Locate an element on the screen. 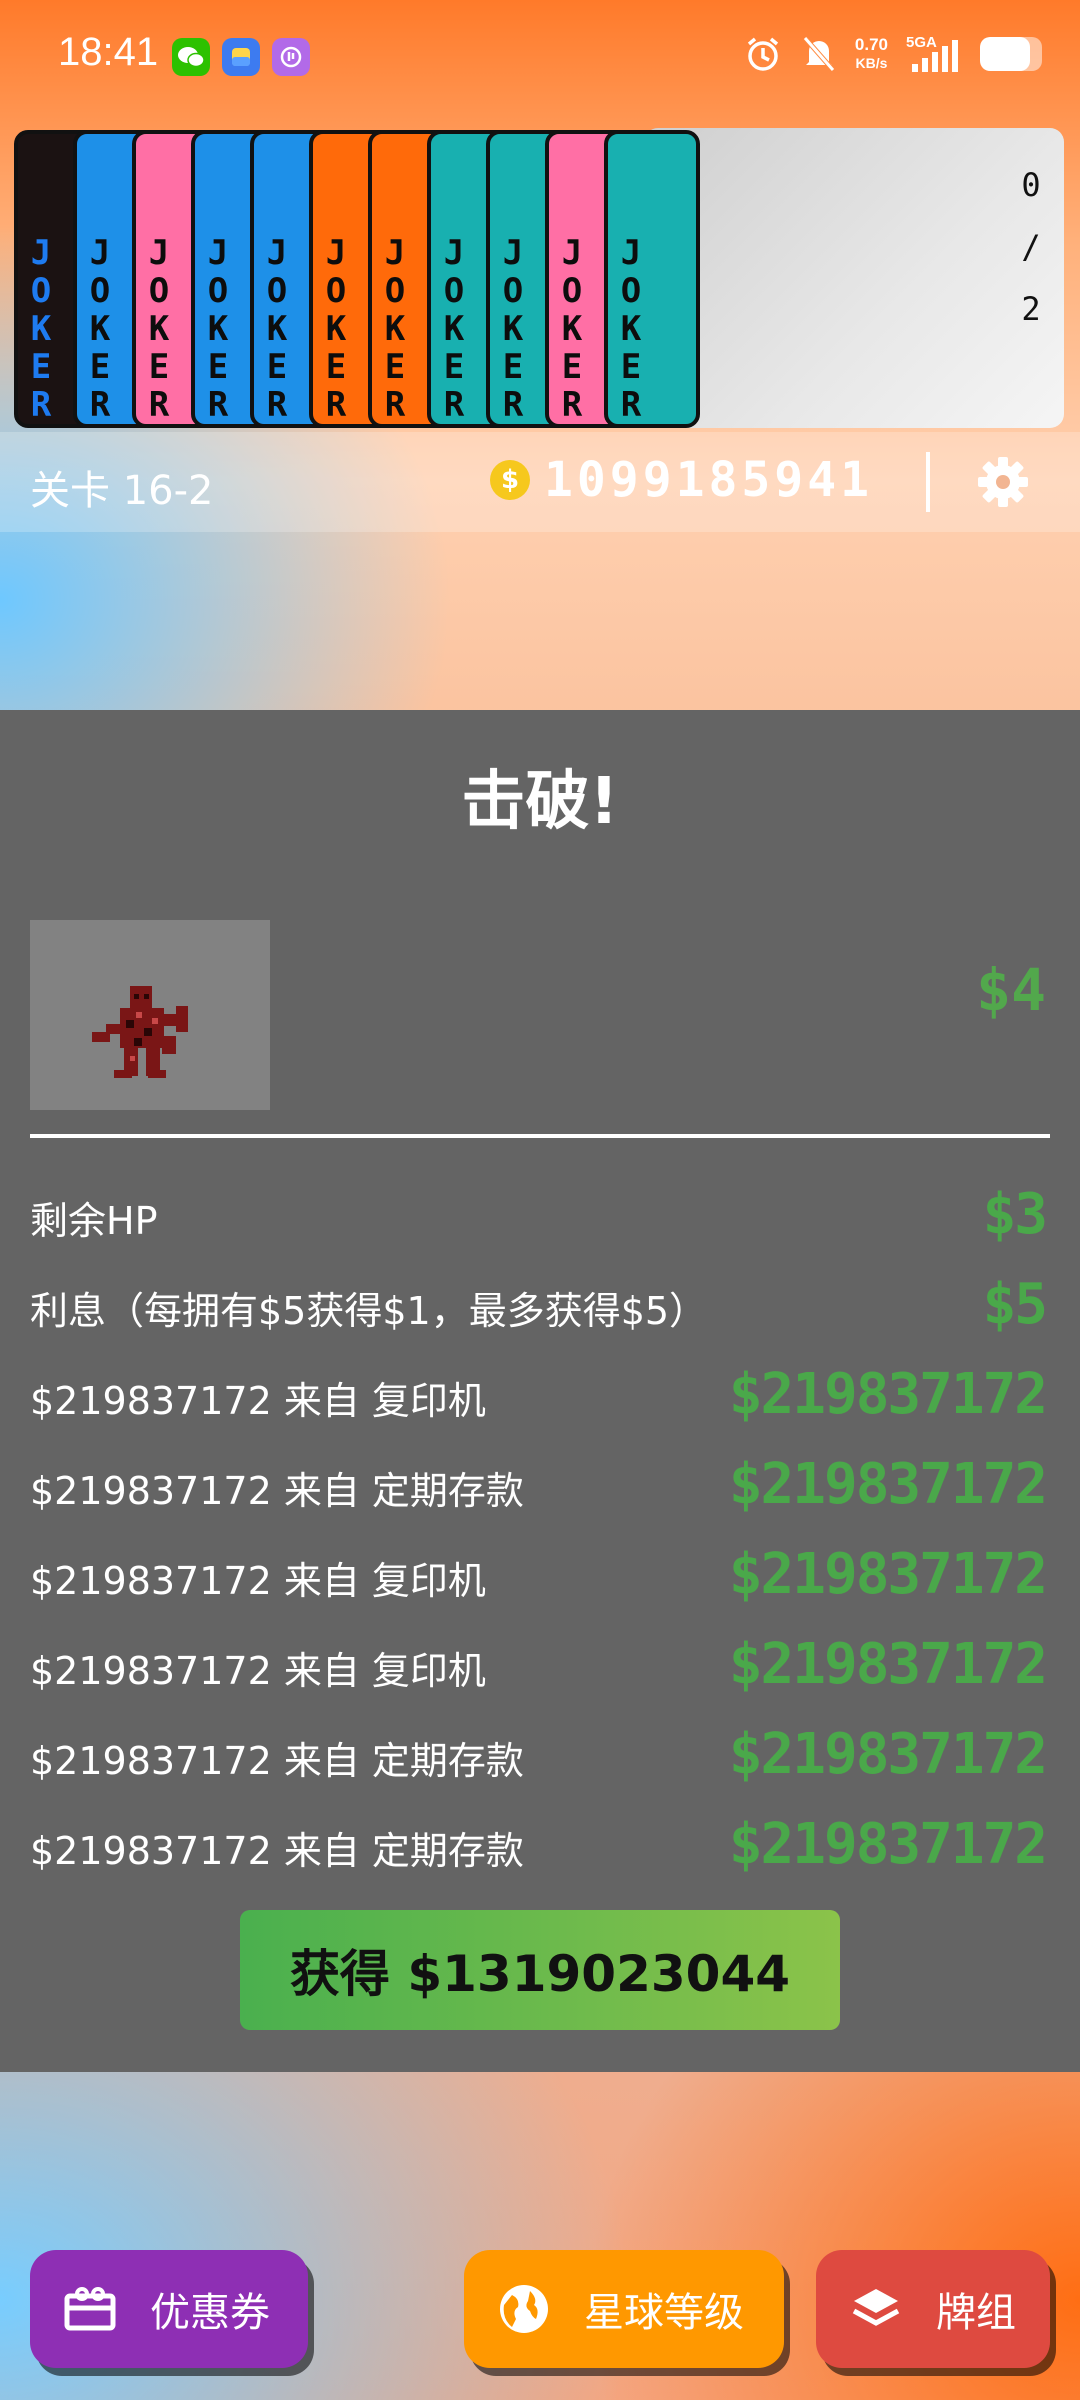 This screenshot has height=2400, width=1080. wechat-icon is located at coordinates (191, 57).